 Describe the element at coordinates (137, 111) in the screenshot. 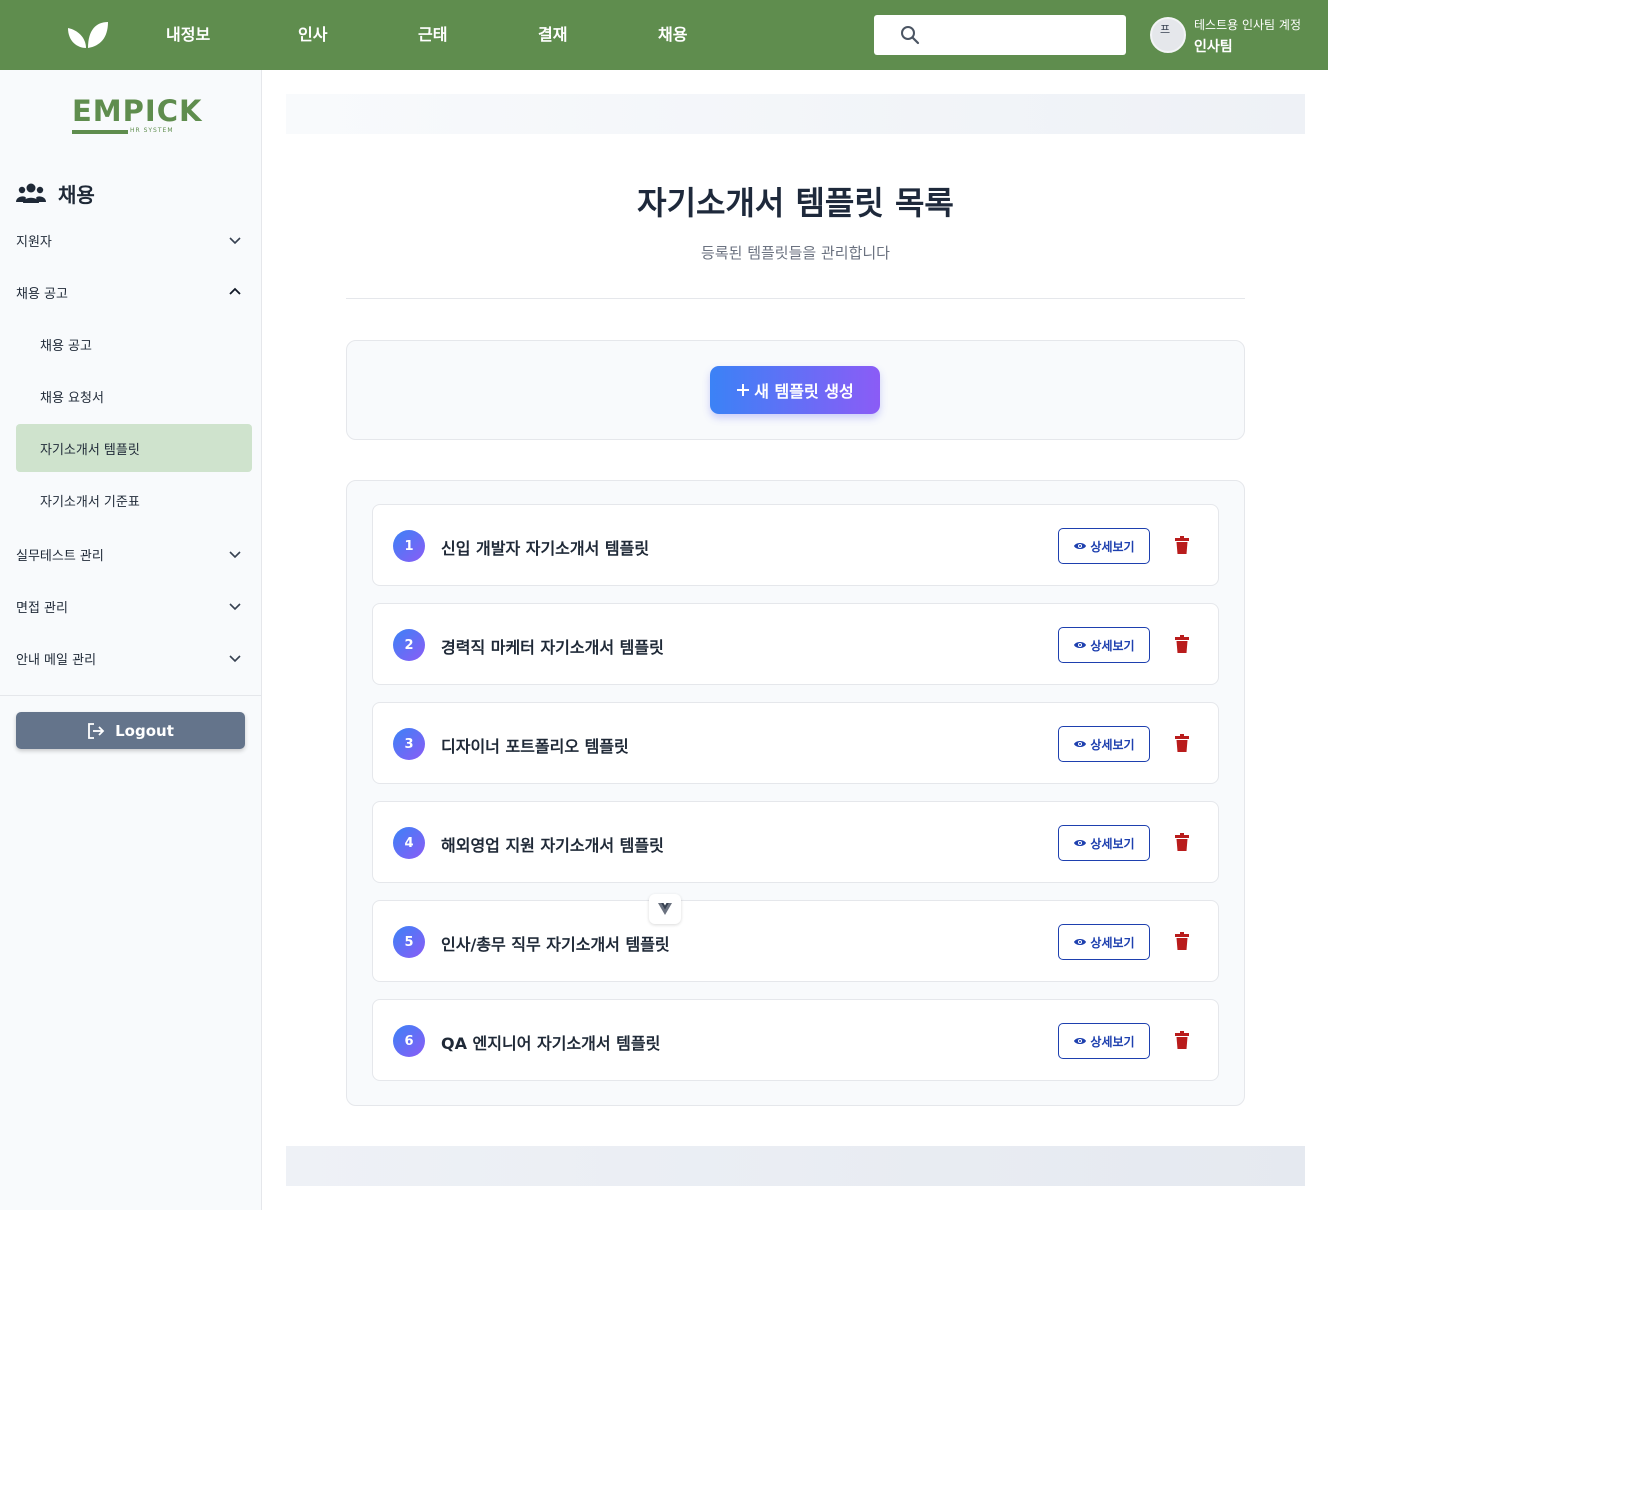

I see `brand-name: EMPICK` at that location.